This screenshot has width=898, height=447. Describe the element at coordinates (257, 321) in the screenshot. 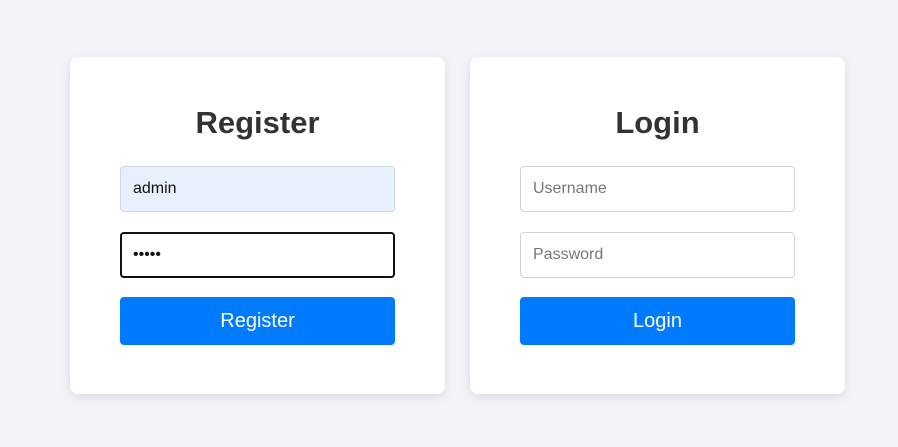

I see `register-button: Register` at that location.